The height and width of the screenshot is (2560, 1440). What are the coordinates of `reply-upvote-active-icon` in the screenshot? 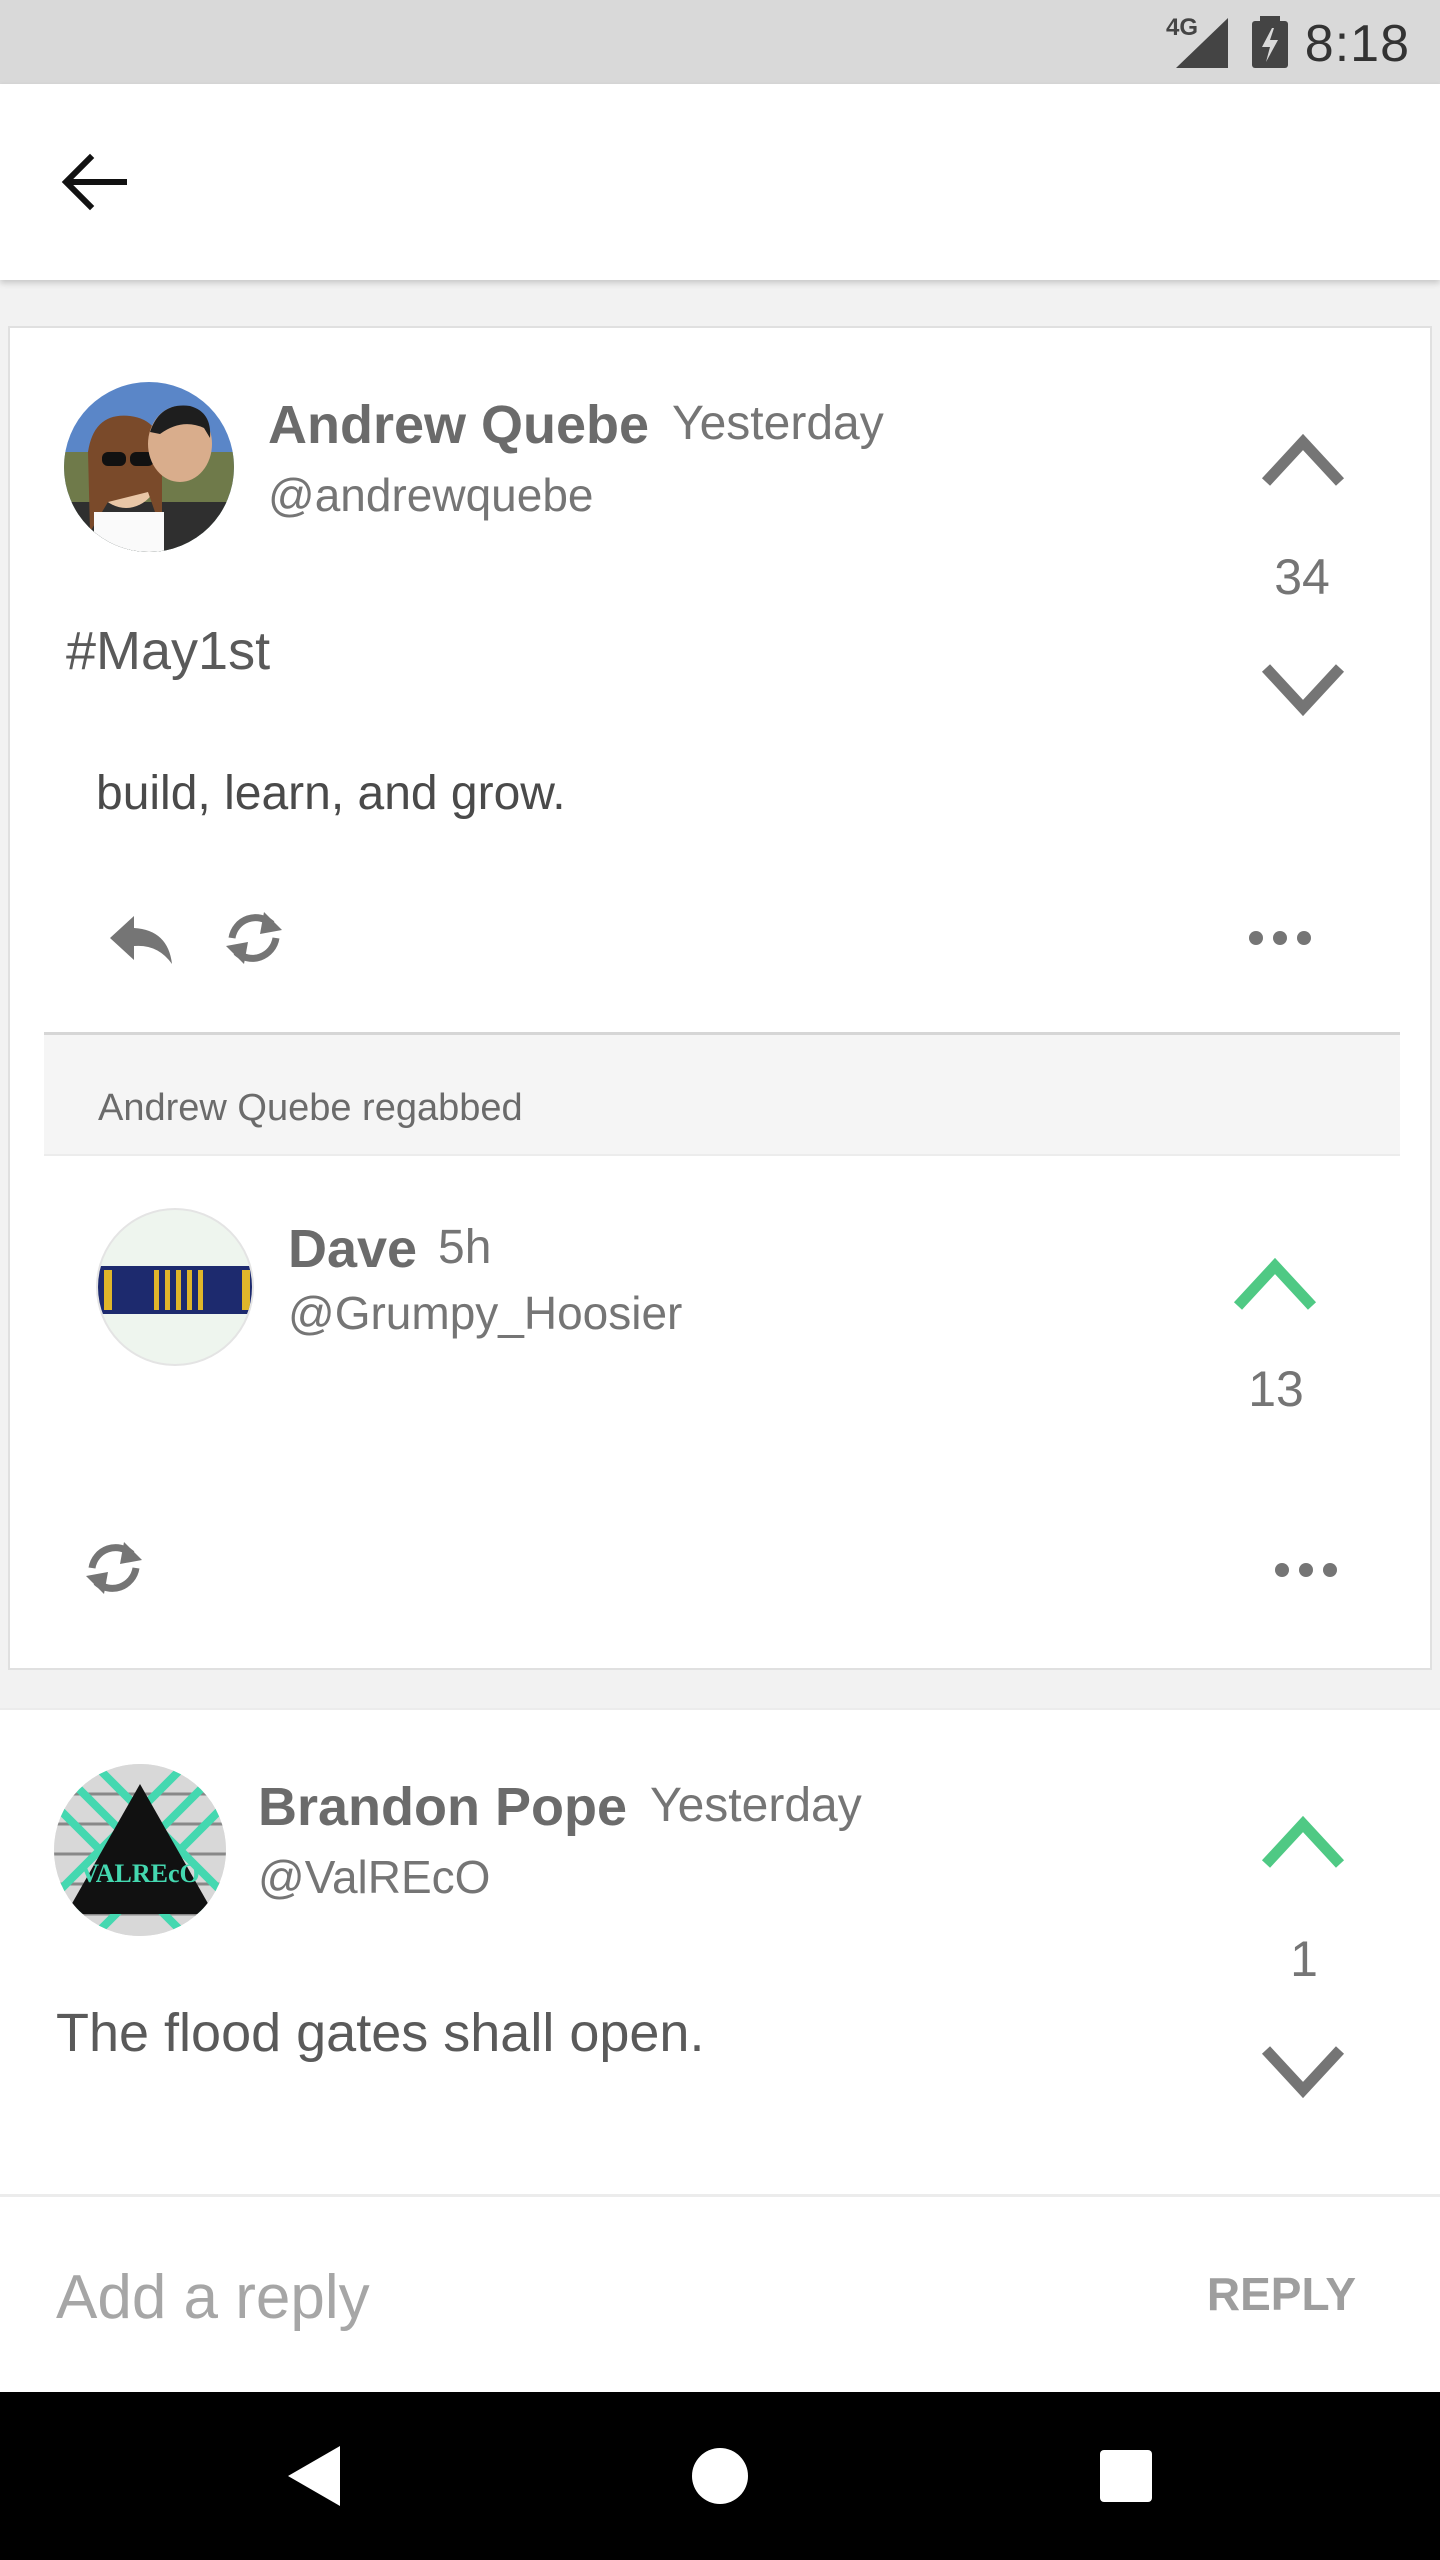 It's located at (1303, 1842).